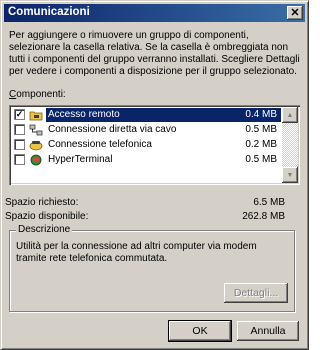 The width and height of the screenshot is (320, 350). I want to click on space-available-value: 262.8 MB, so click(263, 216).